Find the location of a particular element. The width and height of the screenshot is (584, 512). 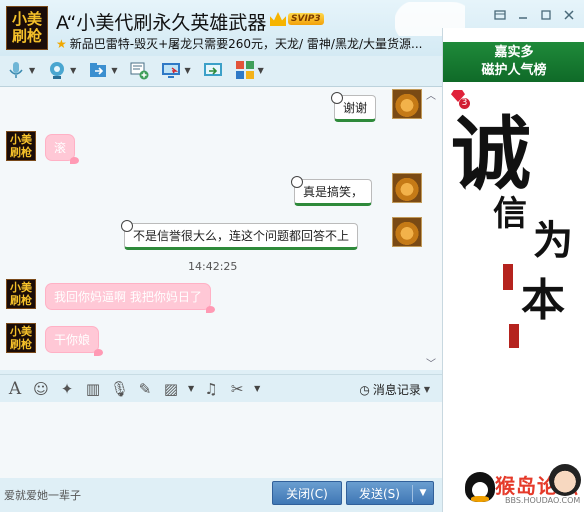

voice-message-icon: 🎙 is located at coordinates (119, 389).